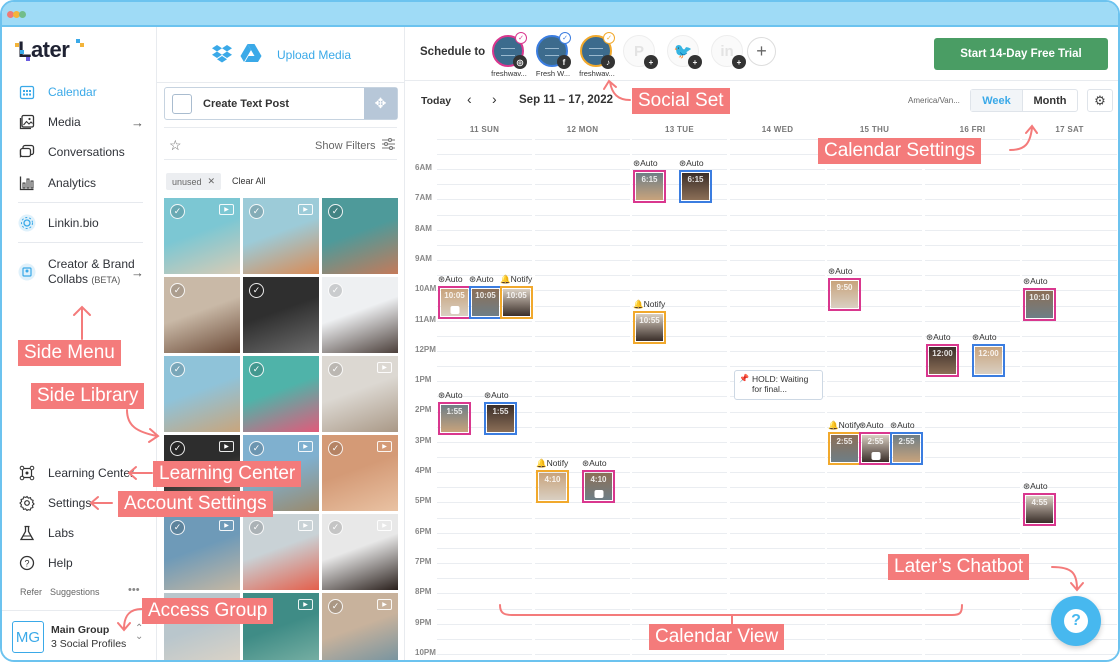  What do you see at coordinates (345, 146) in the screenshot?
I see `show-filters-button: Show Filters` at bounding box center [345, 146].